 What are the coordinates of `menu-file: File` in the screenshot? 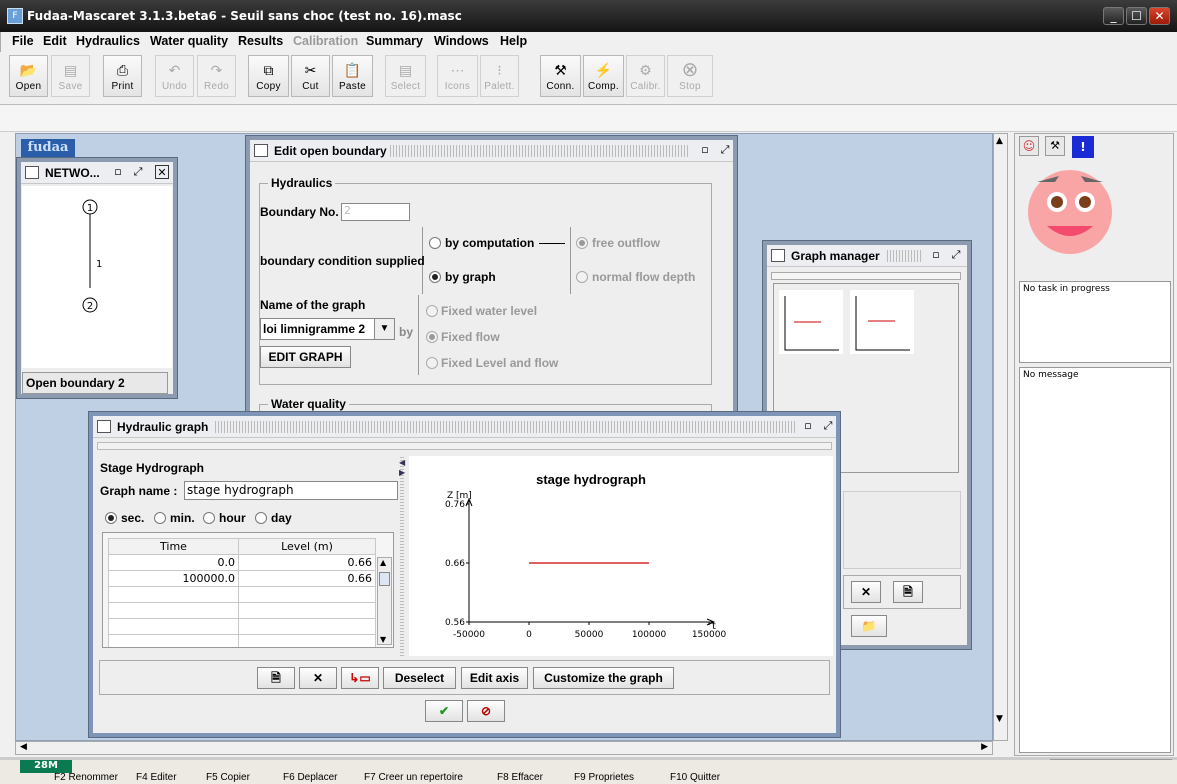 It's located at (23, 41).